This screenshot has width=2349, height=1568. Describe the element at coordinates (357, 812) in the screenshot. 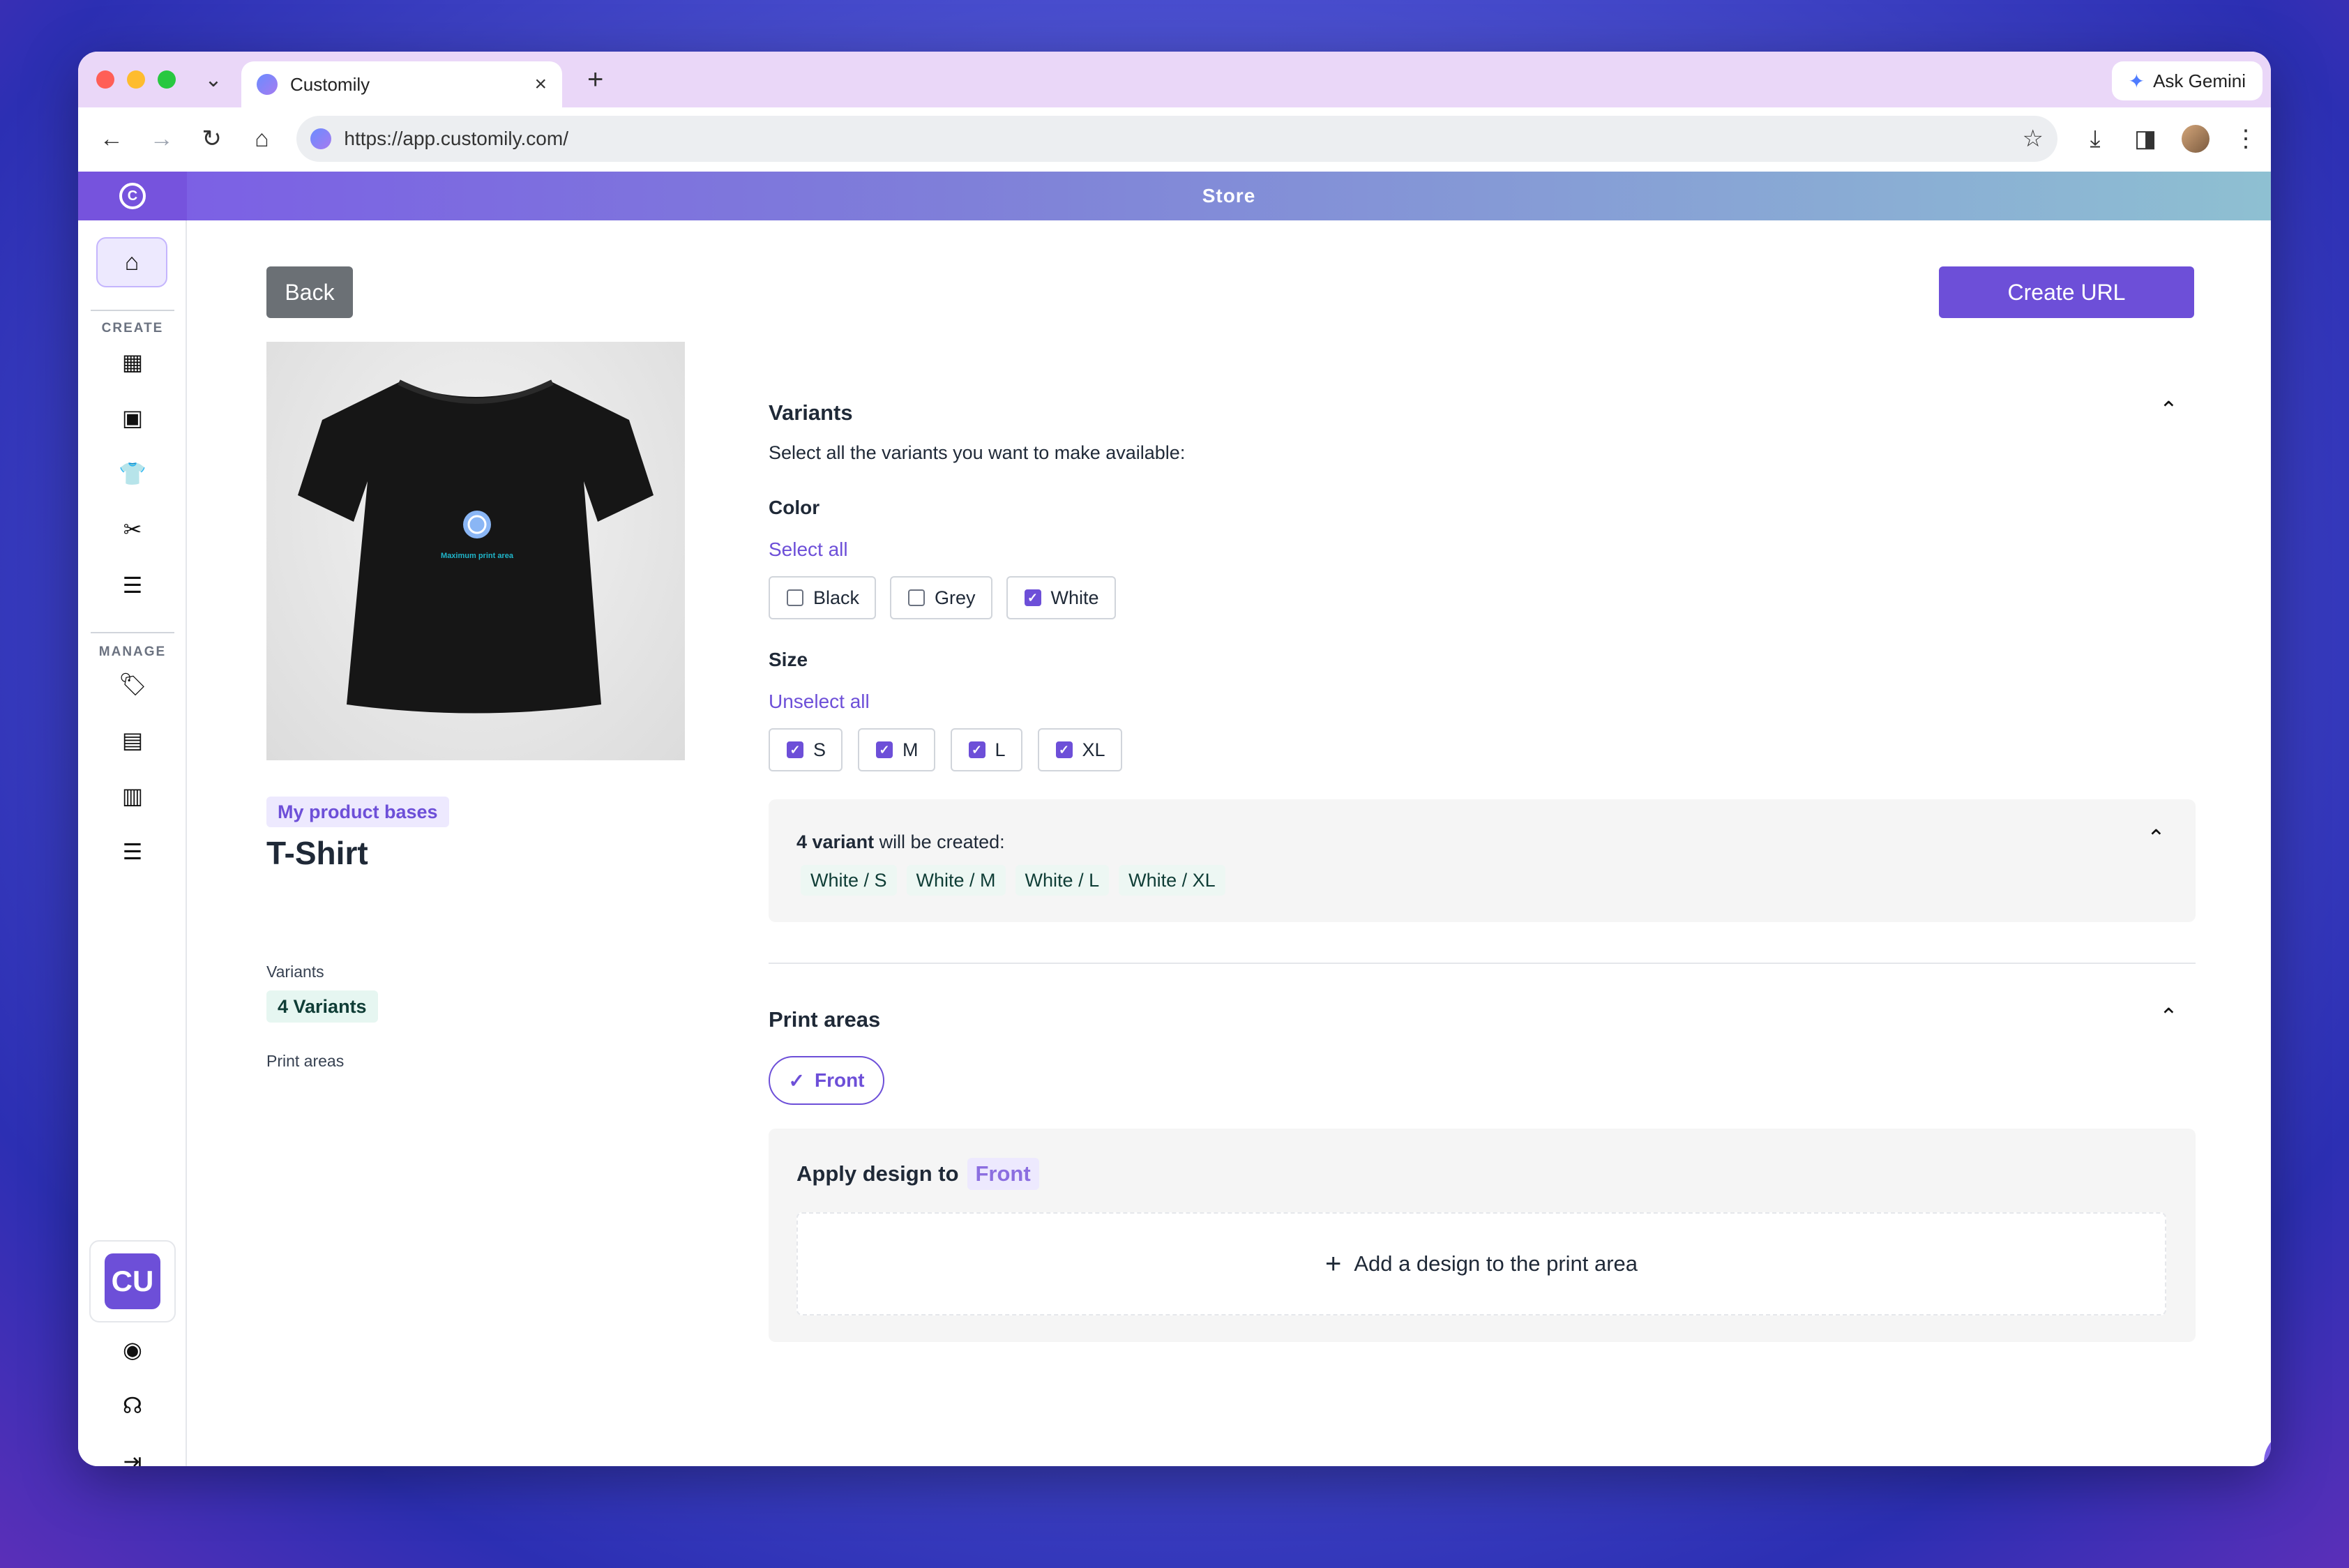

I see `product-bases-badge: My product bases` at that location.